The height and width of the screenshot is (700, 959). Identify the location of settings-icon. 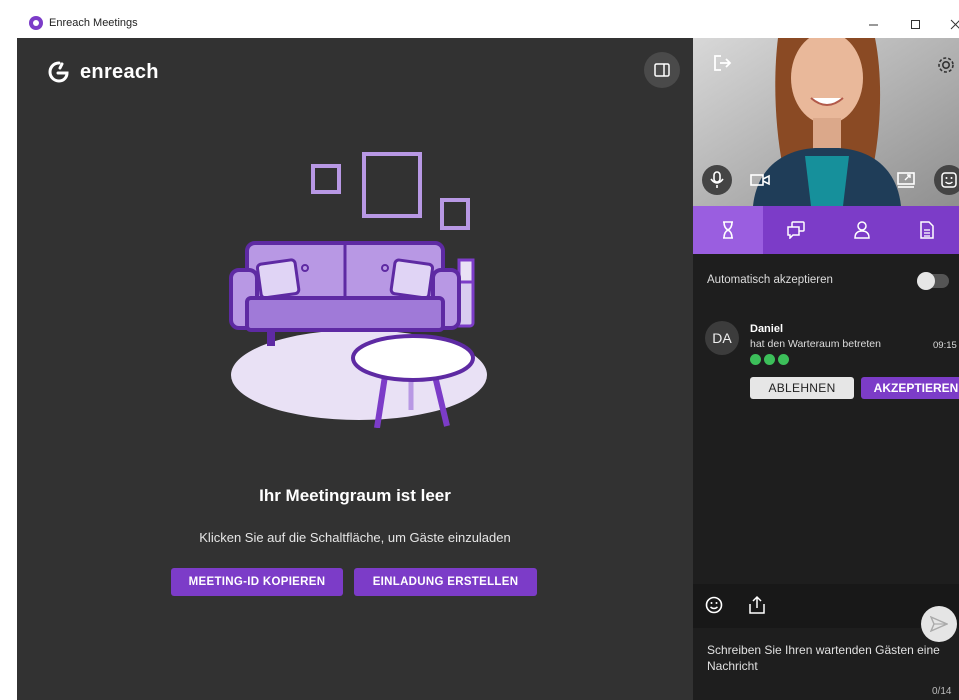
(946, 65).